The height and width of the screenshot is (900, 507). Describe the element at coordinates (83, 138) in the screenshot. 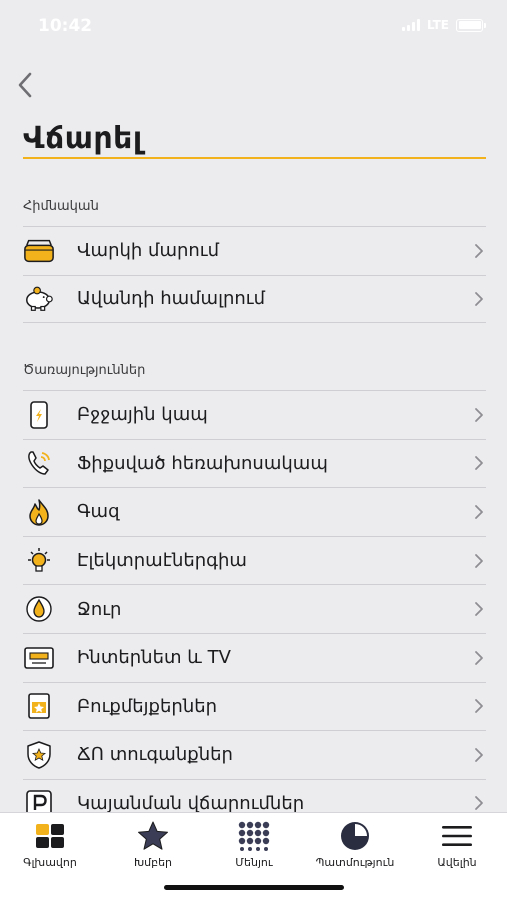

I see `page-title: Վճարել` at that location.